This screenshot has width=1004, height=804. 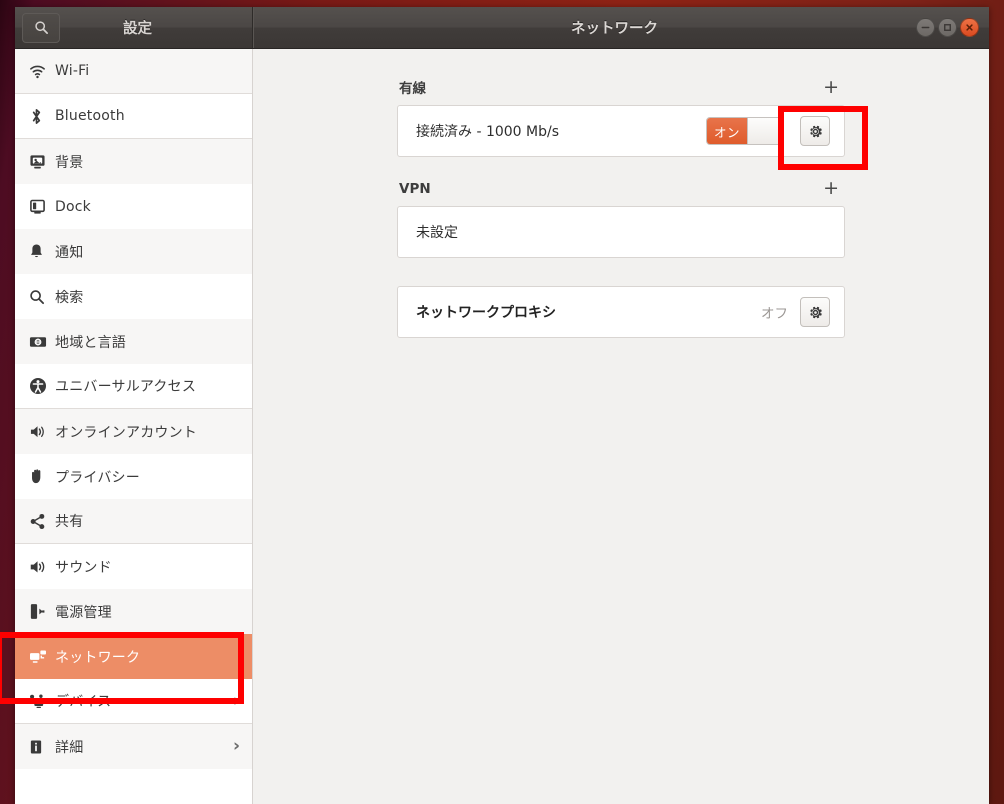 I want to click on vpn-title: VPN, so click(x=415, y=188).